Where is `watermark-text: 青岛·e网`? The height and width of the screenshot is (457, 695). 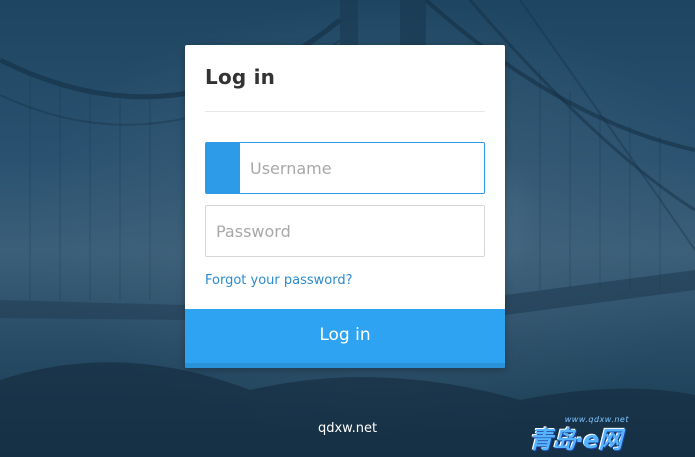
watermark-text: 青岛·e网 is located at coordinates (575, 440).